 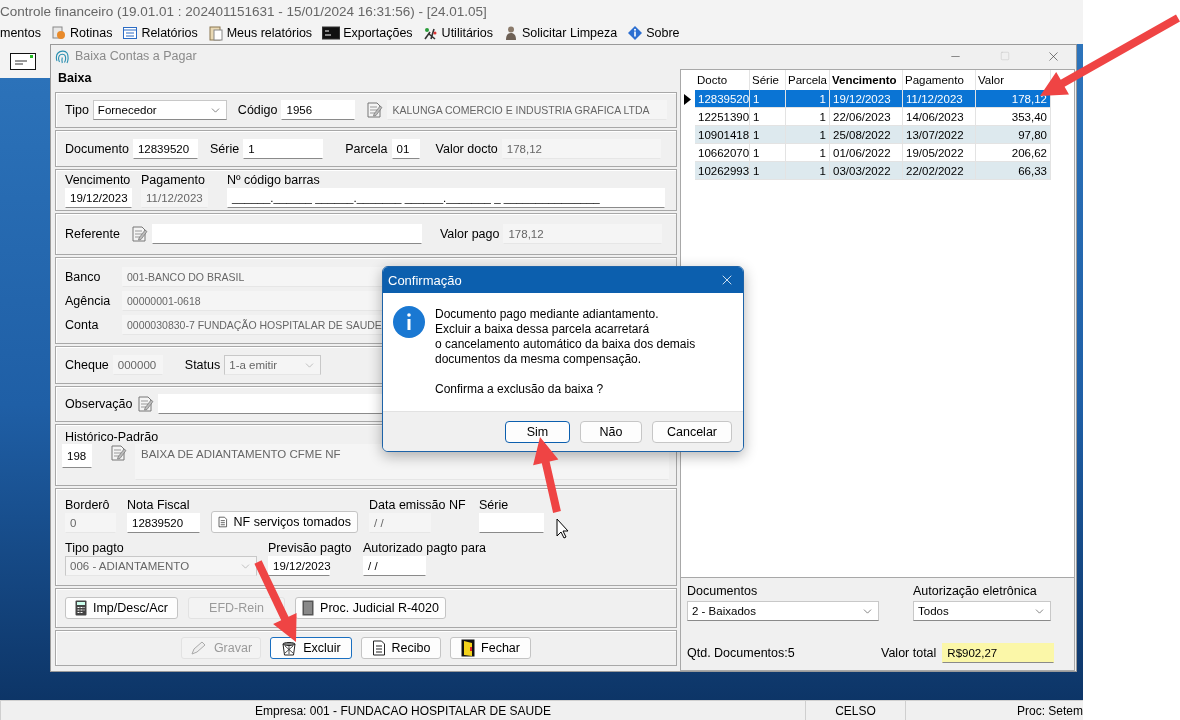 What do you see at coordinates (257, 110) in the screenshot?
I see `field-label: Código` at bounding box center [257, 110].